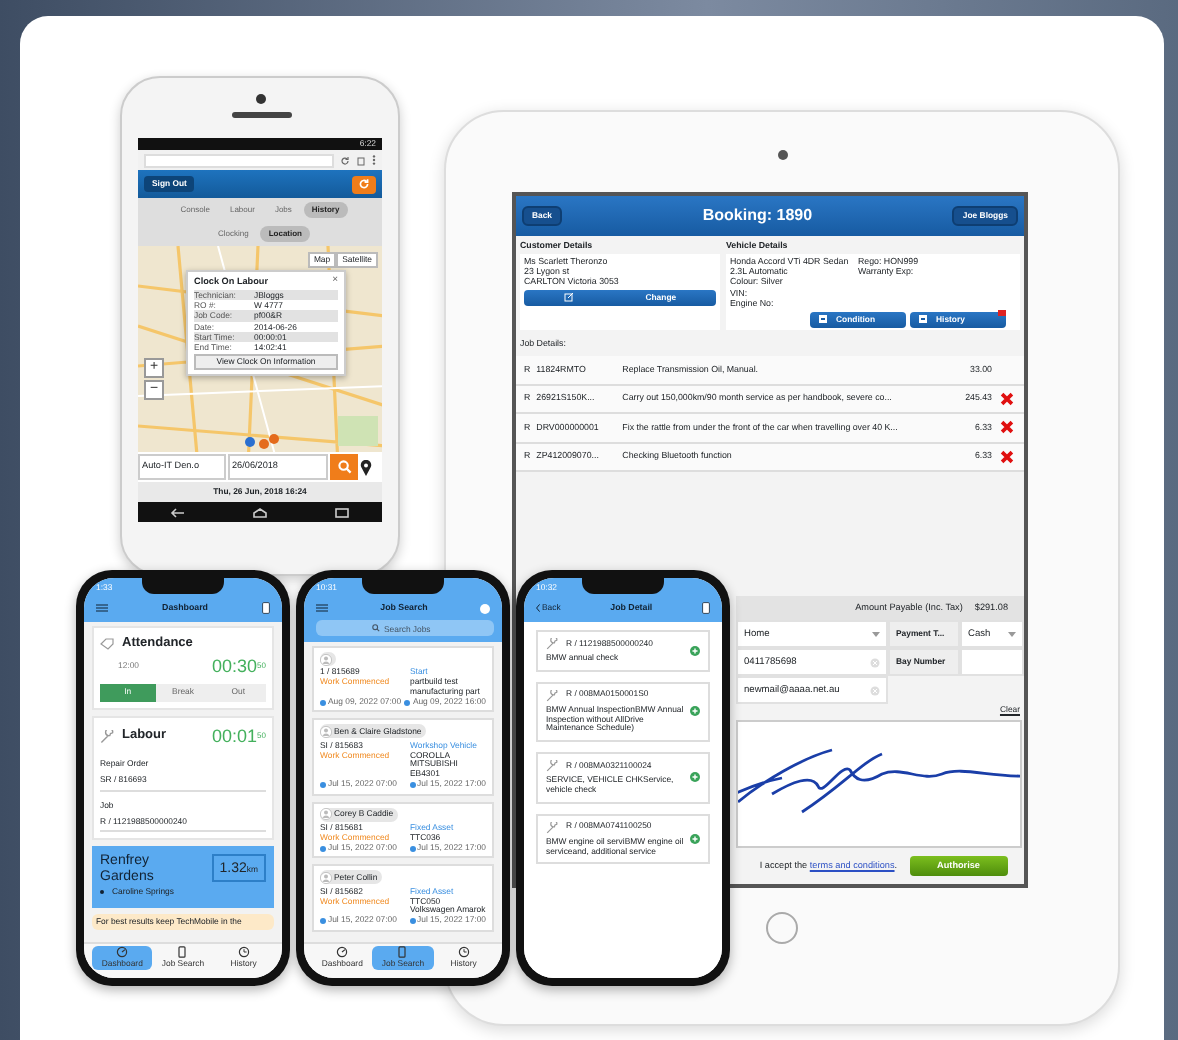 The image size is (1178, 1040). Describe the element at coordinates (262, 443) in the screenshot. I see `map-pins-drawing` at that location.